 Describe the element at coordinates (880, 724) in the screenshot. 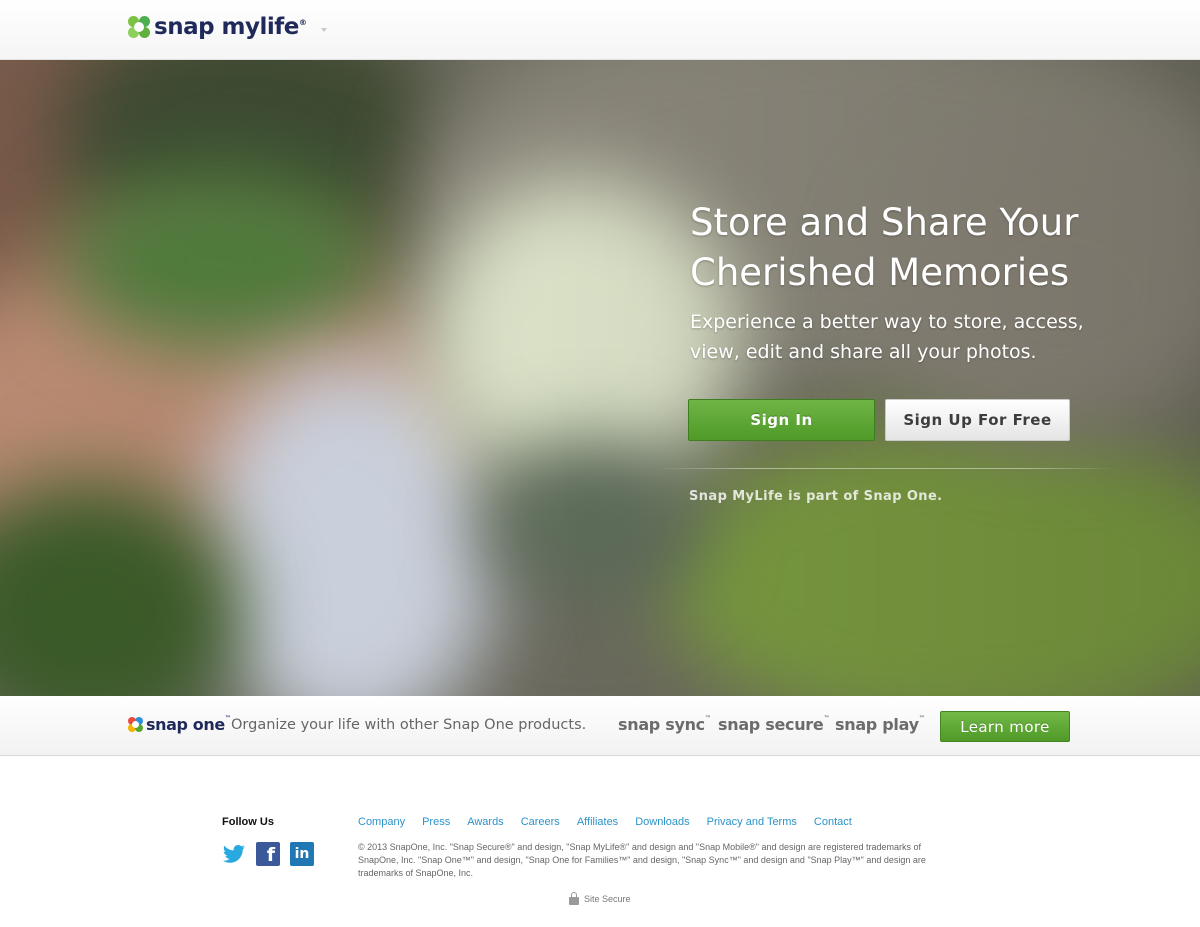

I see `snap-play-logo: snap play™` at that location.